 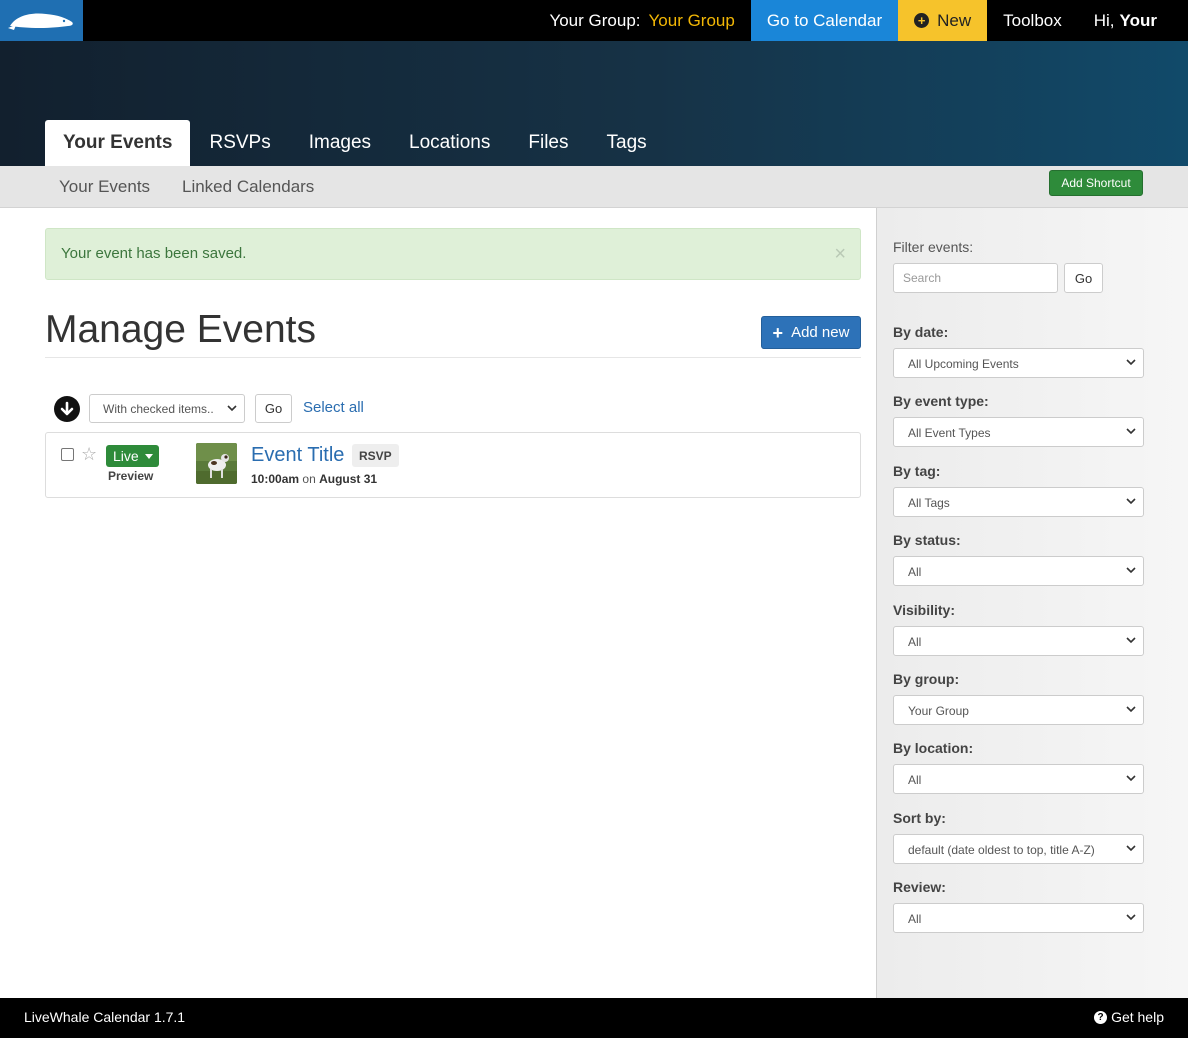 I want to click on whale-icon, so click(x=40, y=21).